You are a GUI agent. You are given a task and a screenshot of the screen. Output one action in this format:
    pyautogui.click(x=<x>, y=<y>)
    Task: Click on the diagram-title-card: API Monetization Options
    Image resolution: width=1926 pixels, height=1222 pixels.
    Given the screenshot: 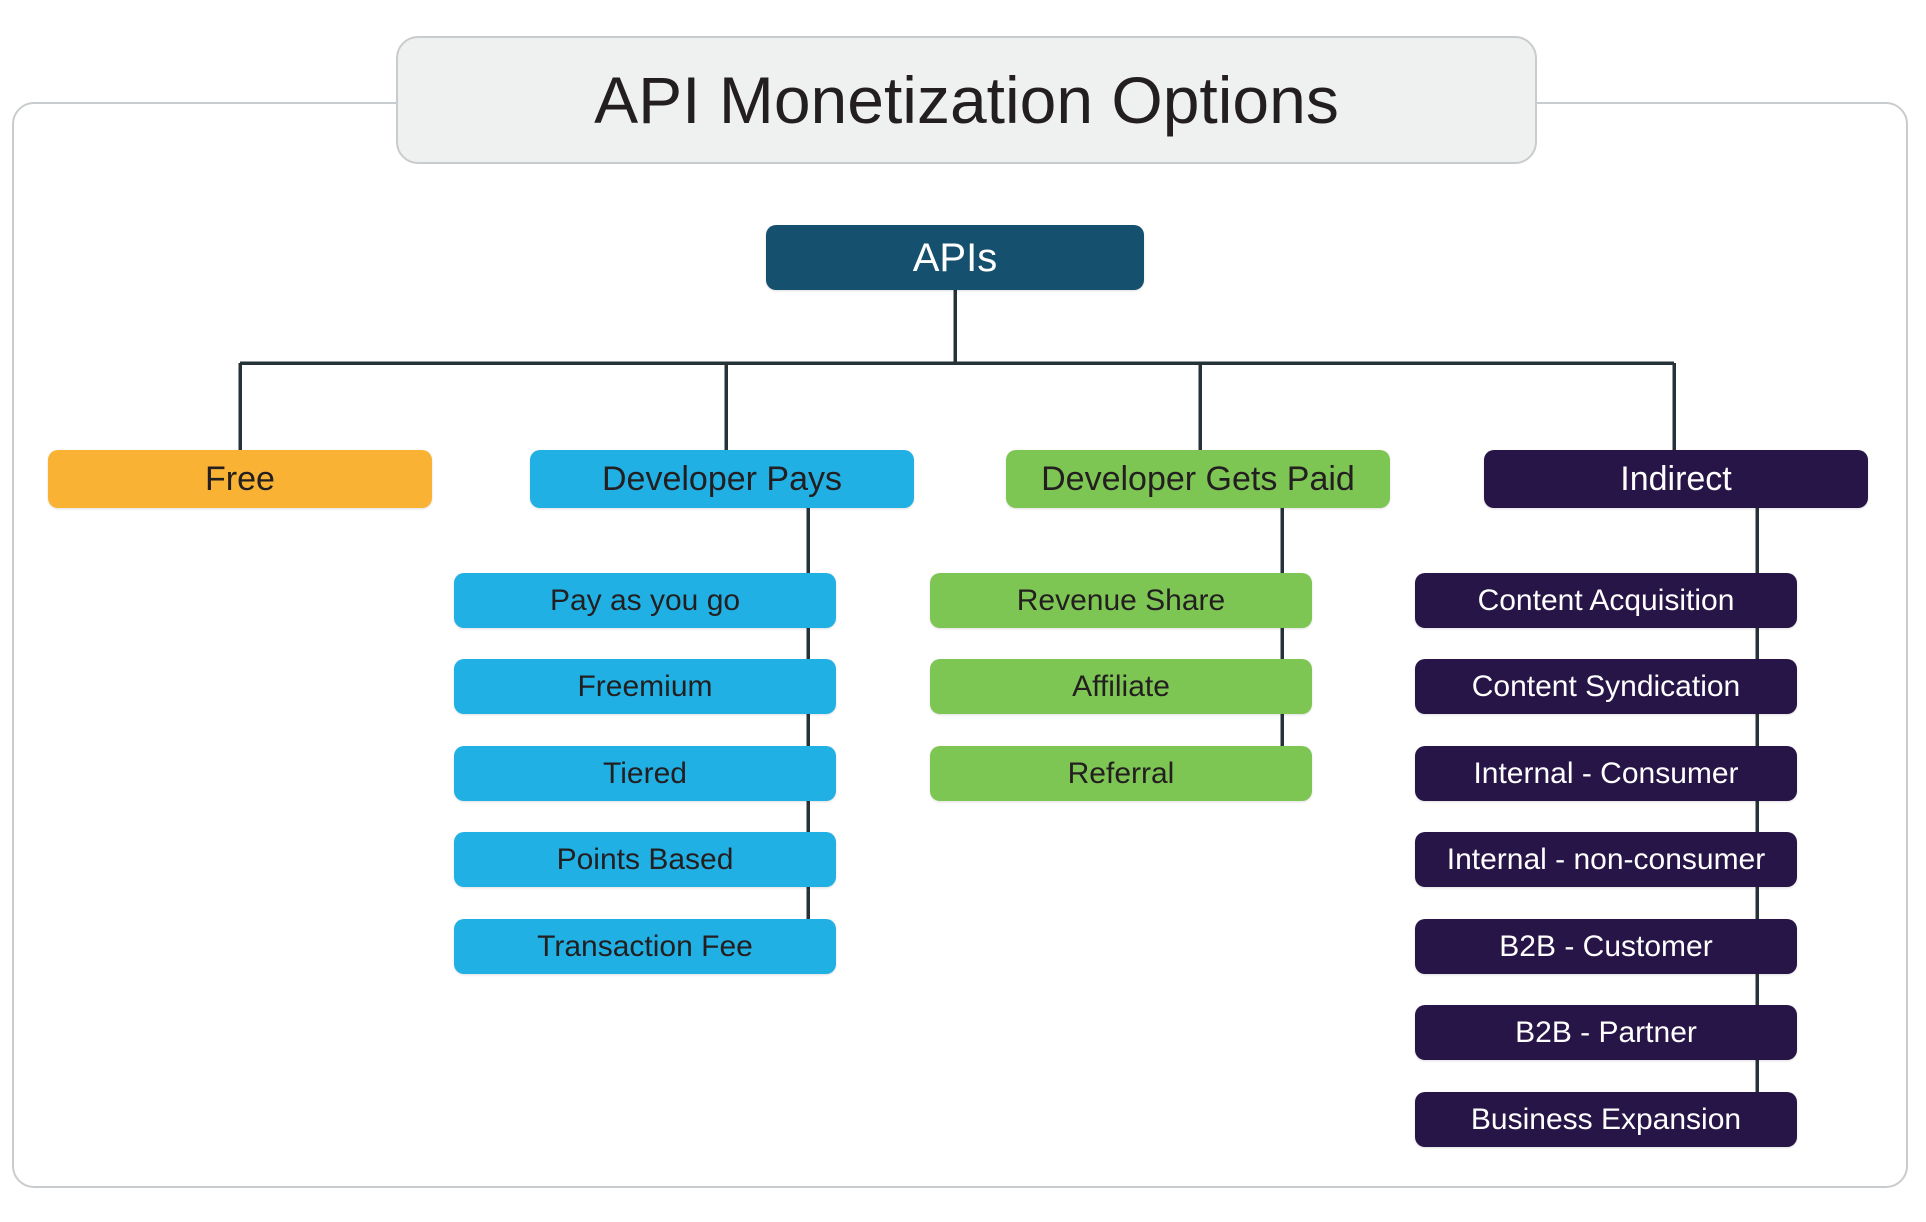 What is the action you would take?
    pyautogui.click(x=966, y=100)
    